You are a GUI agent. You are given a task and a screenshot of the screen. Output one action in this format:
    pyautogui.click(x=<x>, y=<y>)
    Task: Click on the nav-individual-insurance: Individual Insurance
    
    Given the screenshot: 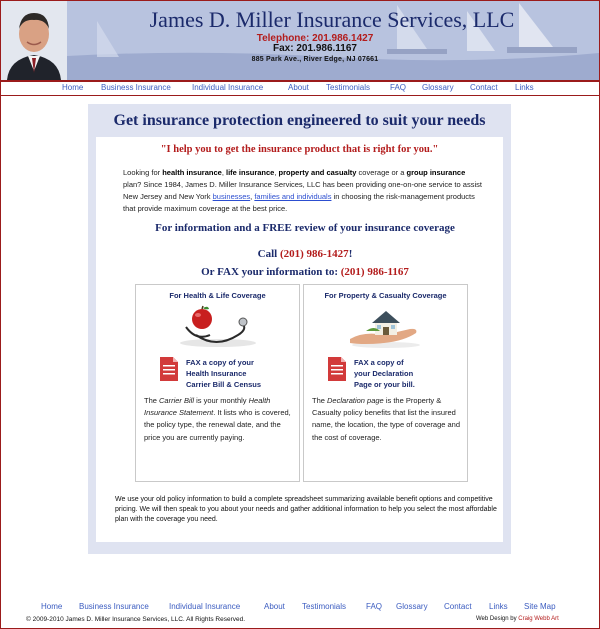 What is the action you would take?
    pyautogui.click(x=227, y=87)
    